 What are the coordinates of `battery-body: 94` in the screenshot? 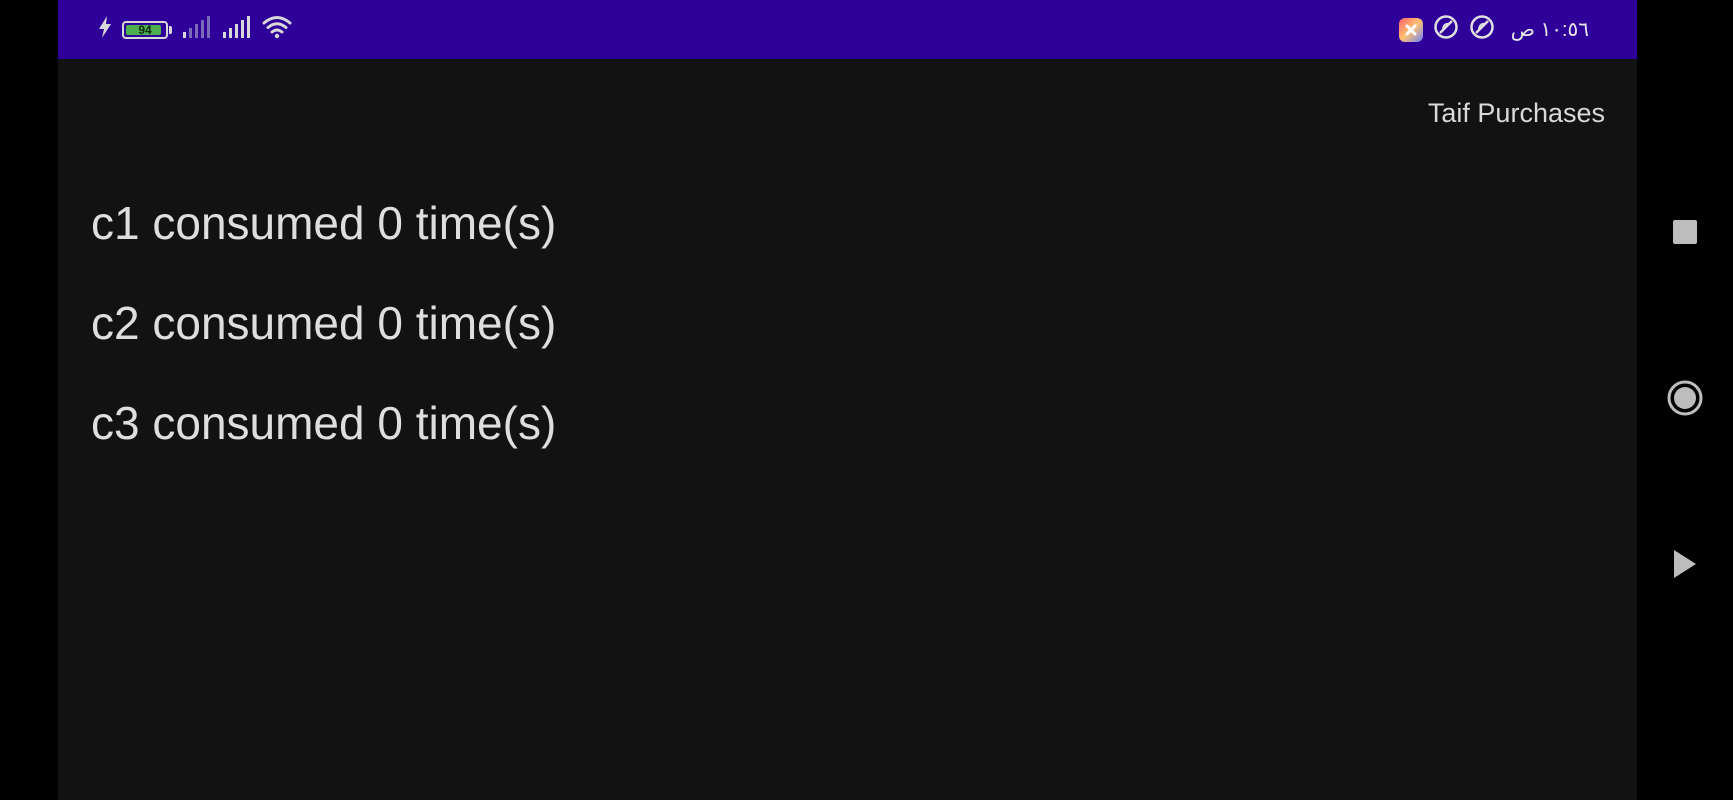 It's located at (145, 29).